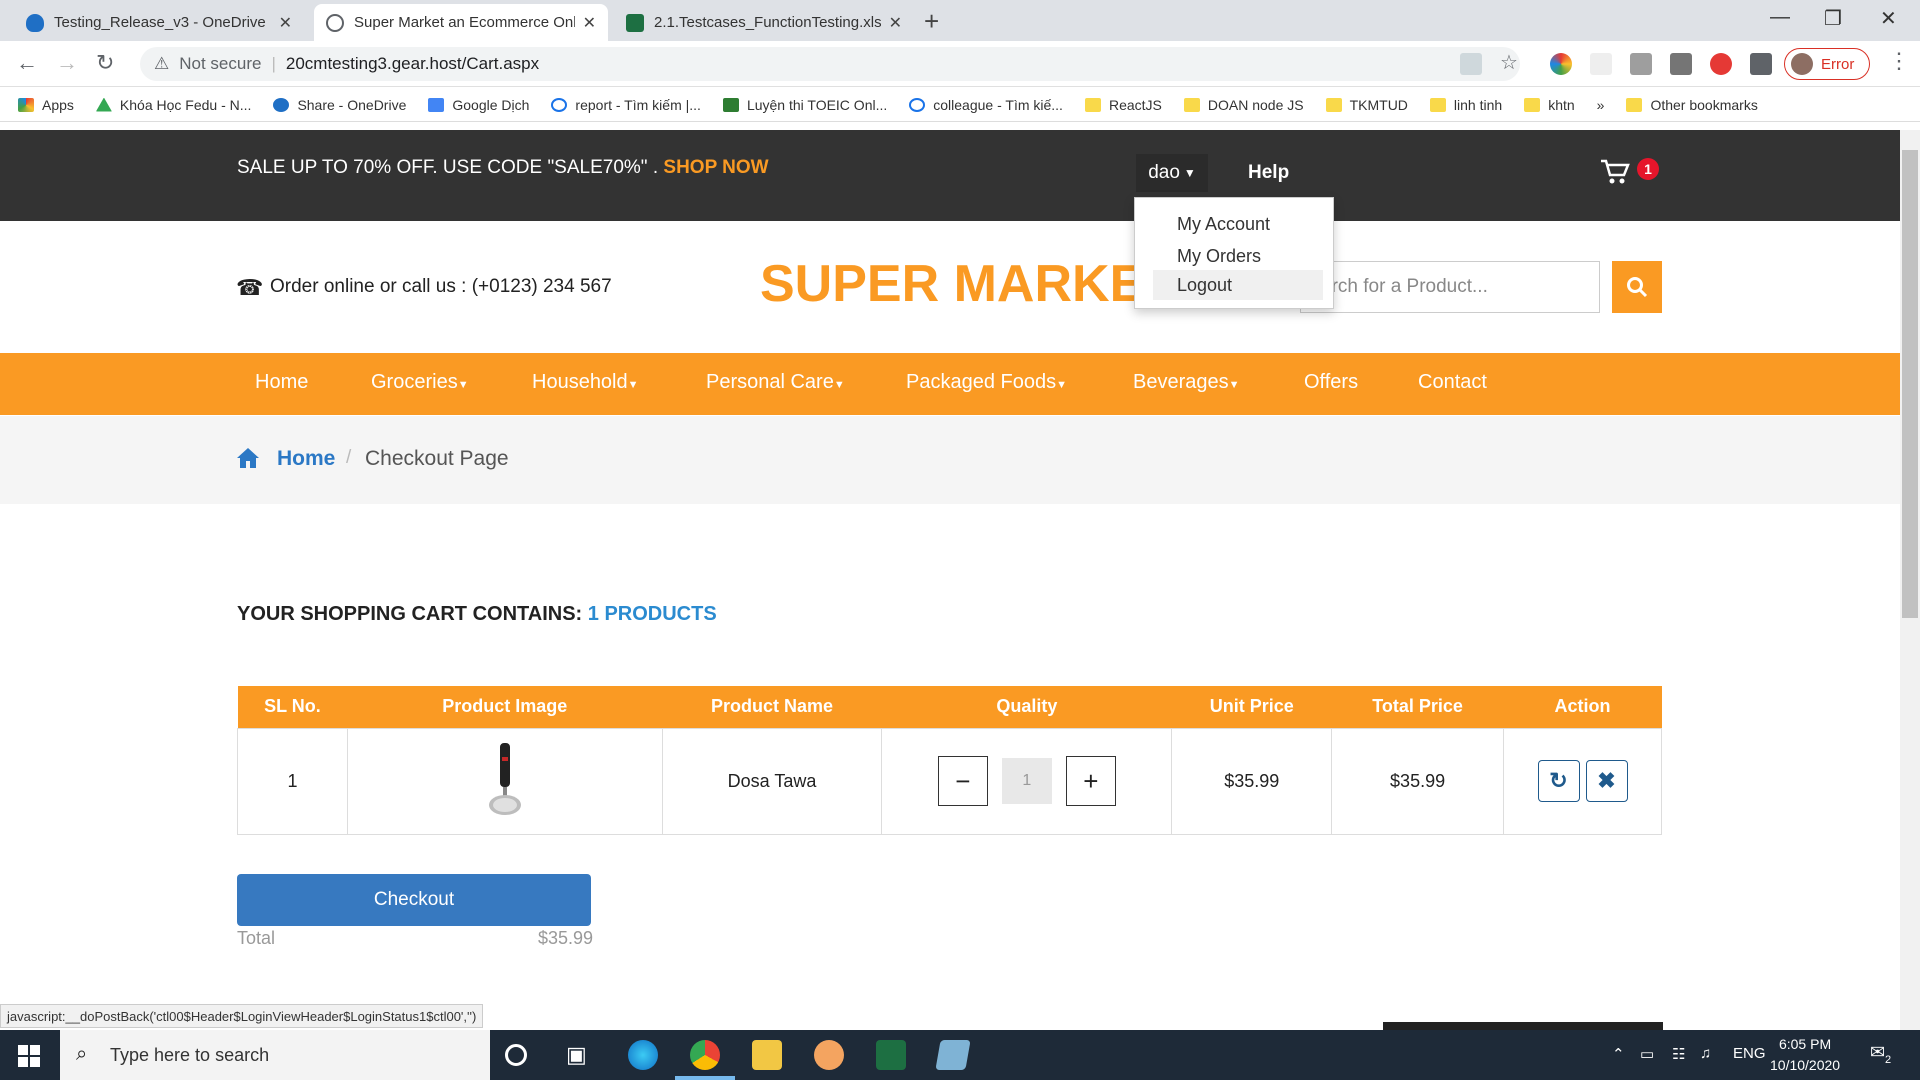 The height and width of the screenshot is (1080, 1920). What do you see at coordinates (953, 1055) in the screenshot?
I see `notes-icon` at bounding box center [953, 1055].